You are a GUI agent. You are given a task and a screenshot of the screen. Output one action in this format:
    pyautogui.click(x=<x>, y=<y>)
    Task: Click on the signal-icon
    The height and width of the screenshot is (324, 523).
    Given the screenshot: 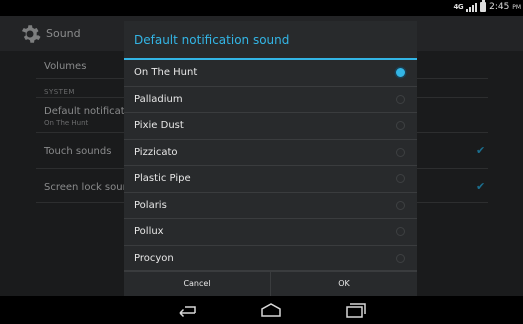 What is the action you would take?
    pyautogui.click(x=472, y=7)
    